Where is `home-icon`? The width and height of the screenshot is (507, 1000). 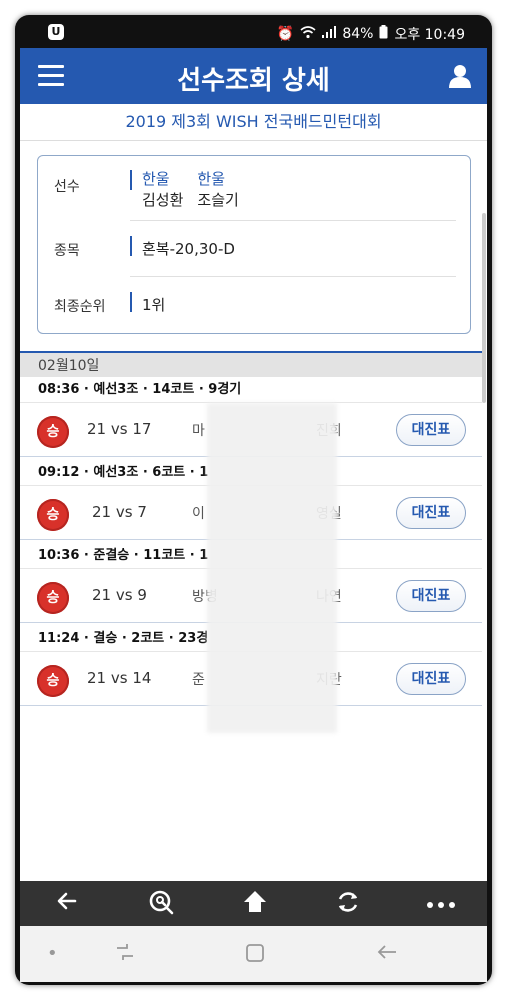
home-icon is located at coordinates (255, 904).